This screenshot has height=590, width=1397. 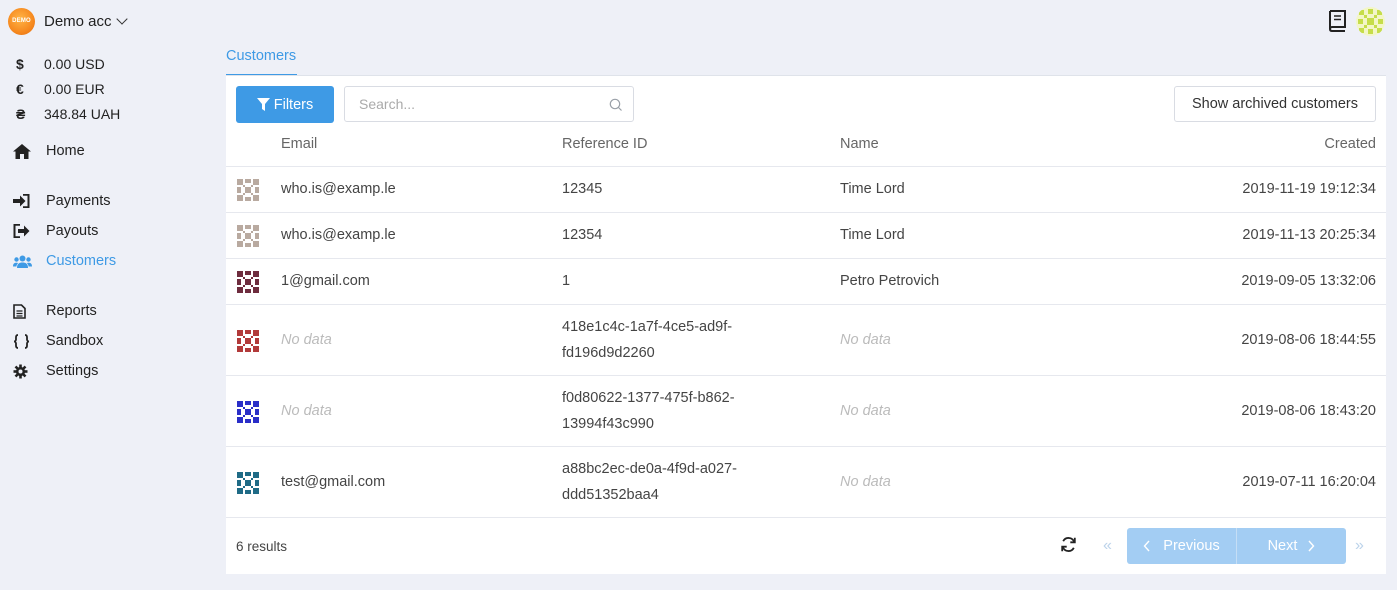 What do you see at coordinates (306, 340) in the screenshot?
I see `email-cell: No data` at bounding box center [306, 340].